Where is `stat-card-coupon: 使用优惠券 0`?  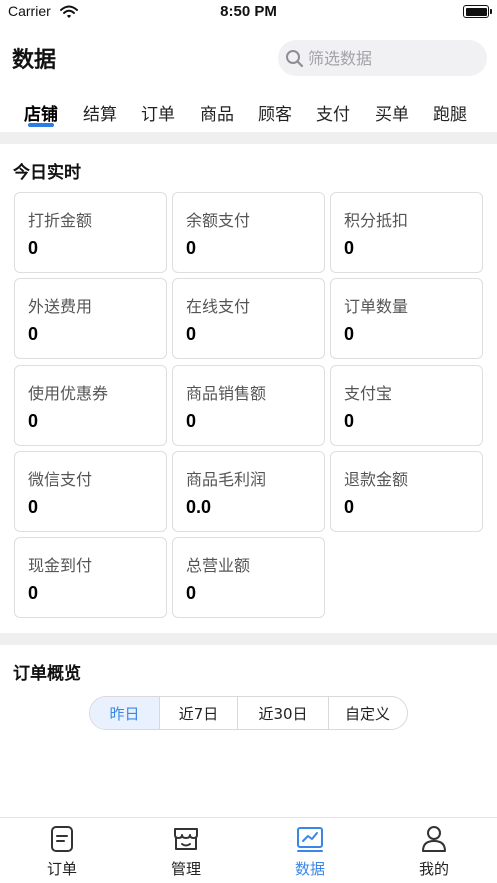
stat-card-coupon: 使用优惠券 0 is located at coordinates (90, 405).